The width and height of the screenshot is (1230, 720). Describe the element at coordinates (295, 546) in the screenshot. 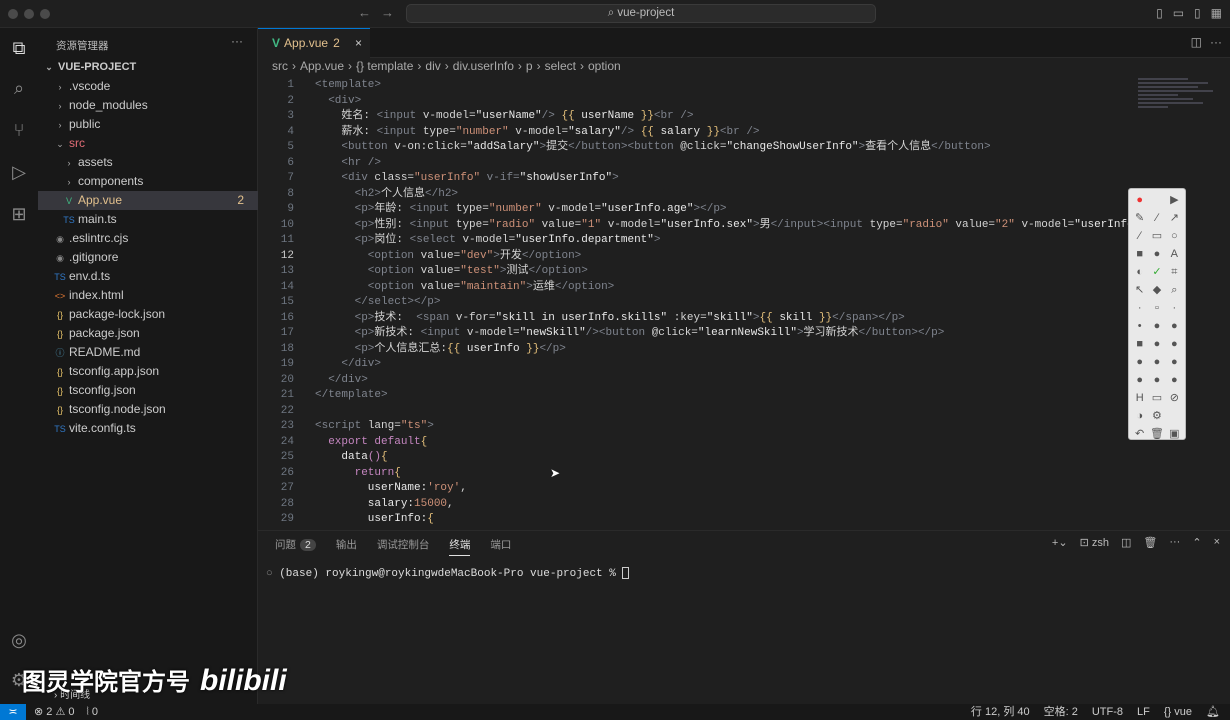

I see `panel-tab: 问题 2` at that location.